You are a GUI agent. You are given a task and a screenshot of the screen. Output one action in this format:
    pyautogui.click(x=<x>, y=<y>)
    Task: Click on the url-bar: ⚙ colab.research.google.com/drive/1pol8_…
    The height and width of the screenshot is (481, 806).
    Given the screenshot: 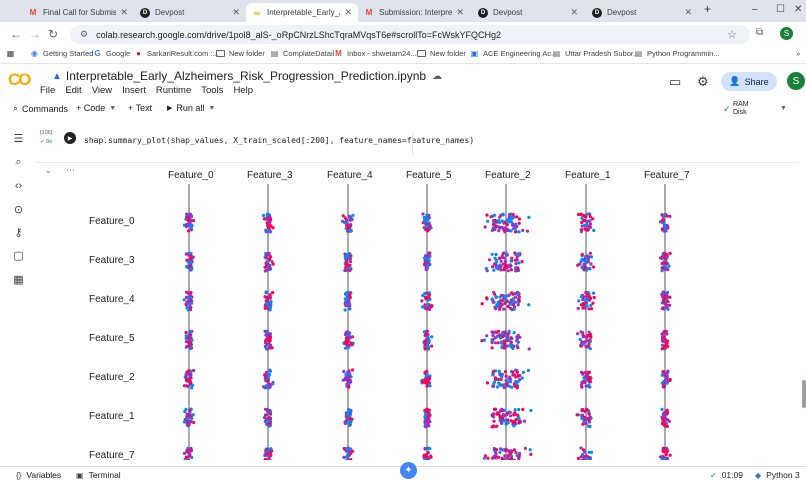 What is the action you would take?
    pyautogui.click(x=410, y=34)
    